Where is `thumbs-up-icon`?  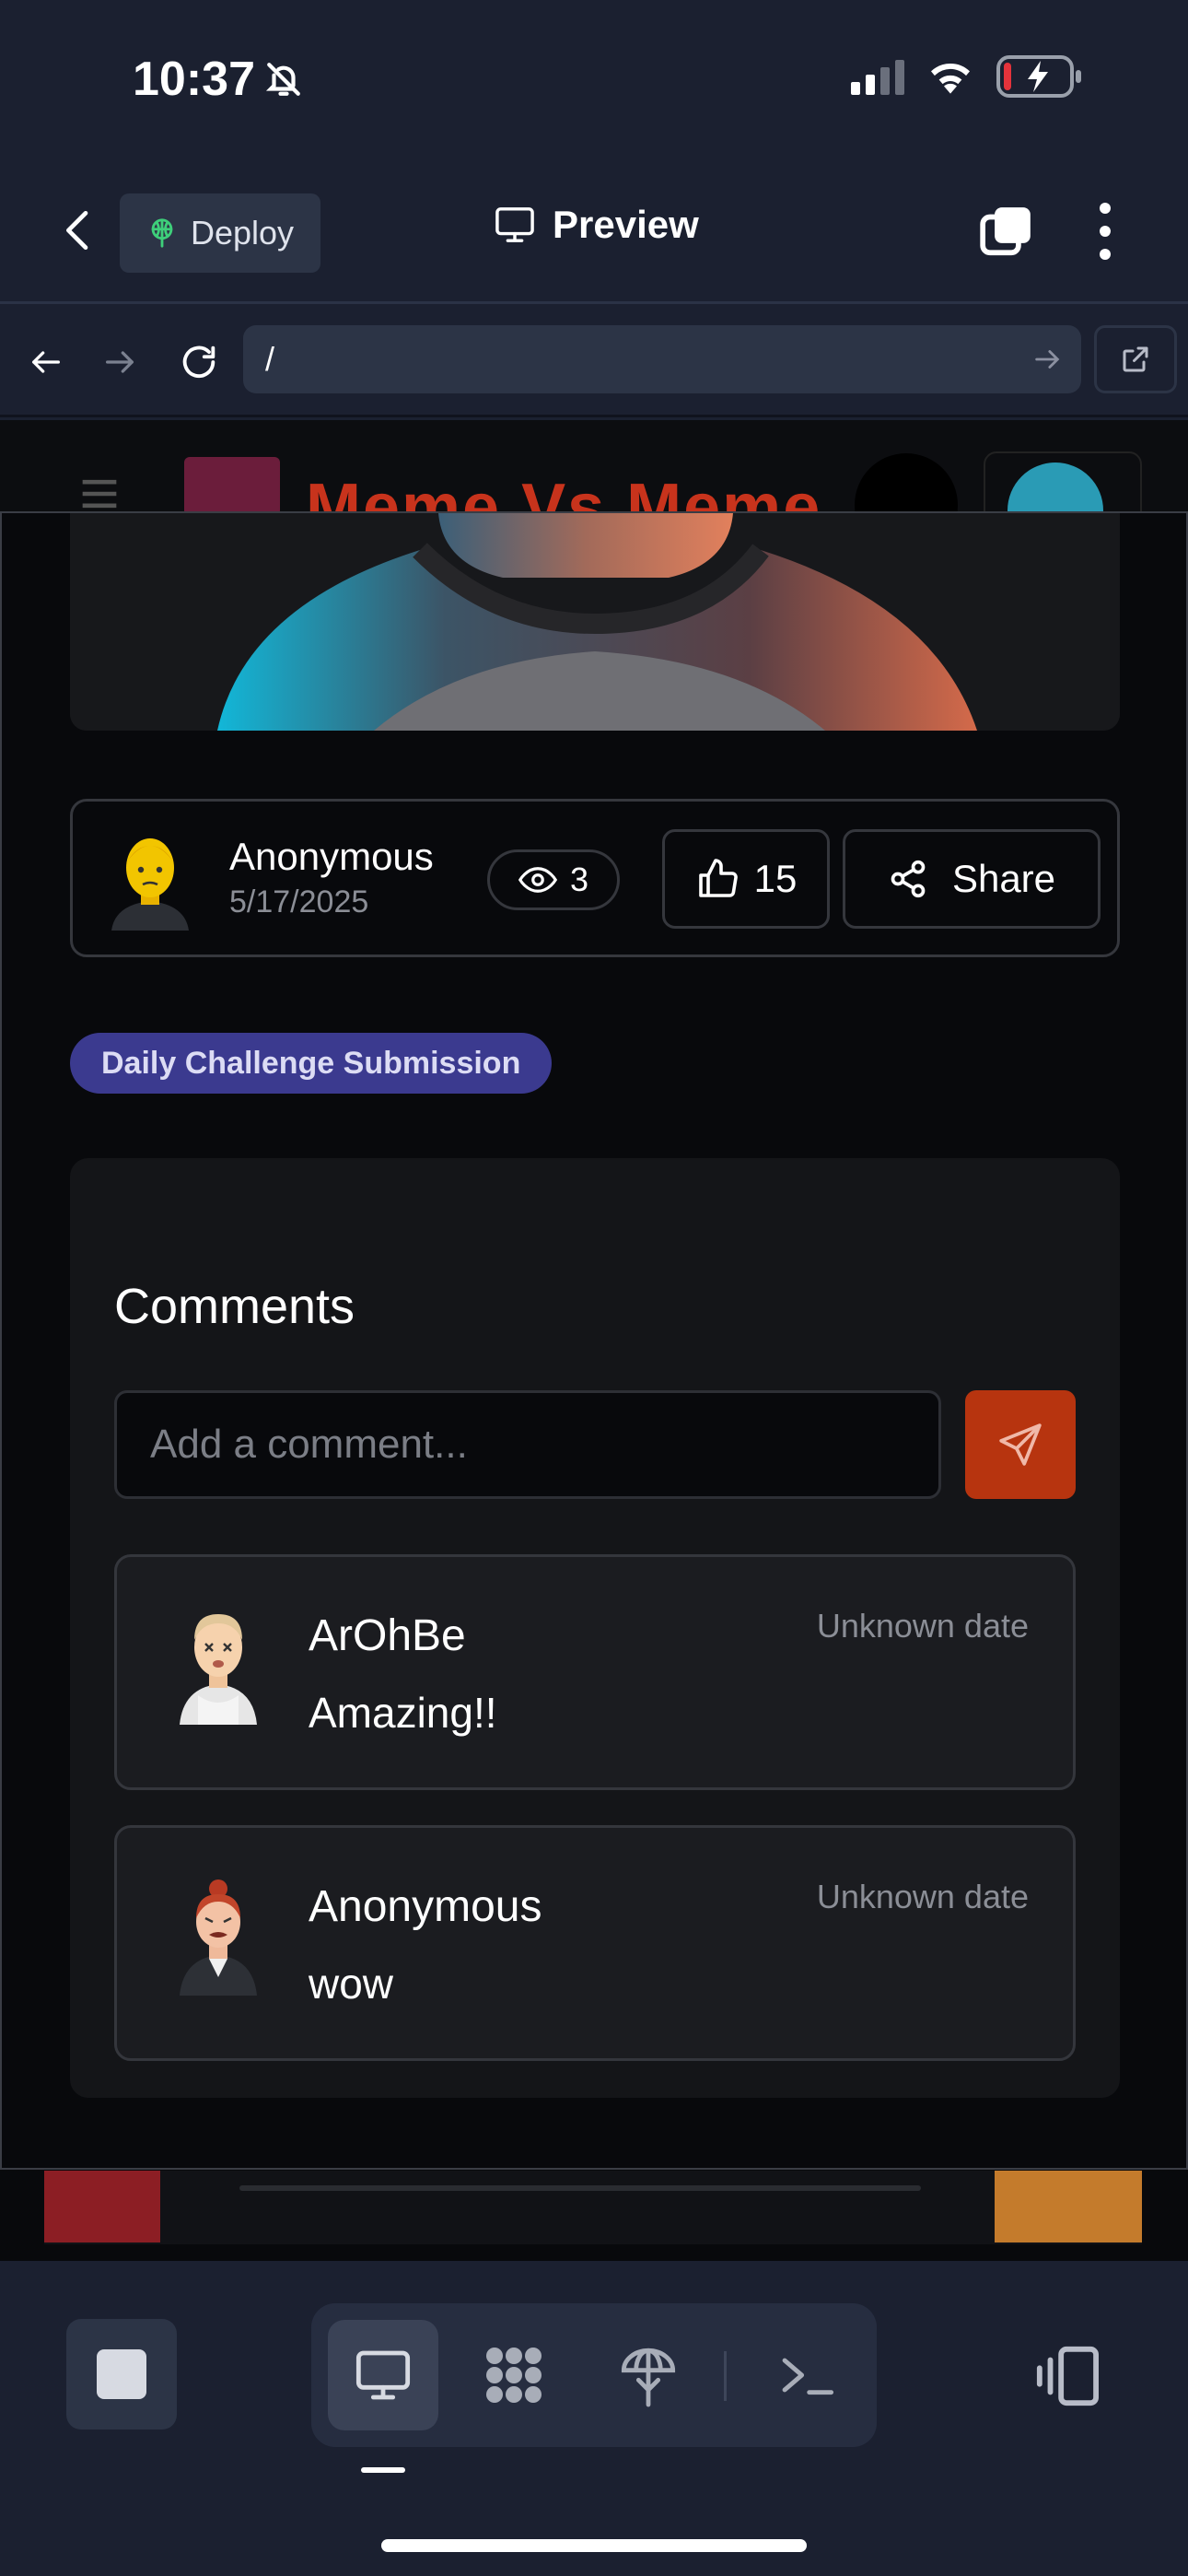
thumbs-up-icon is located at coordinates (718, 878).